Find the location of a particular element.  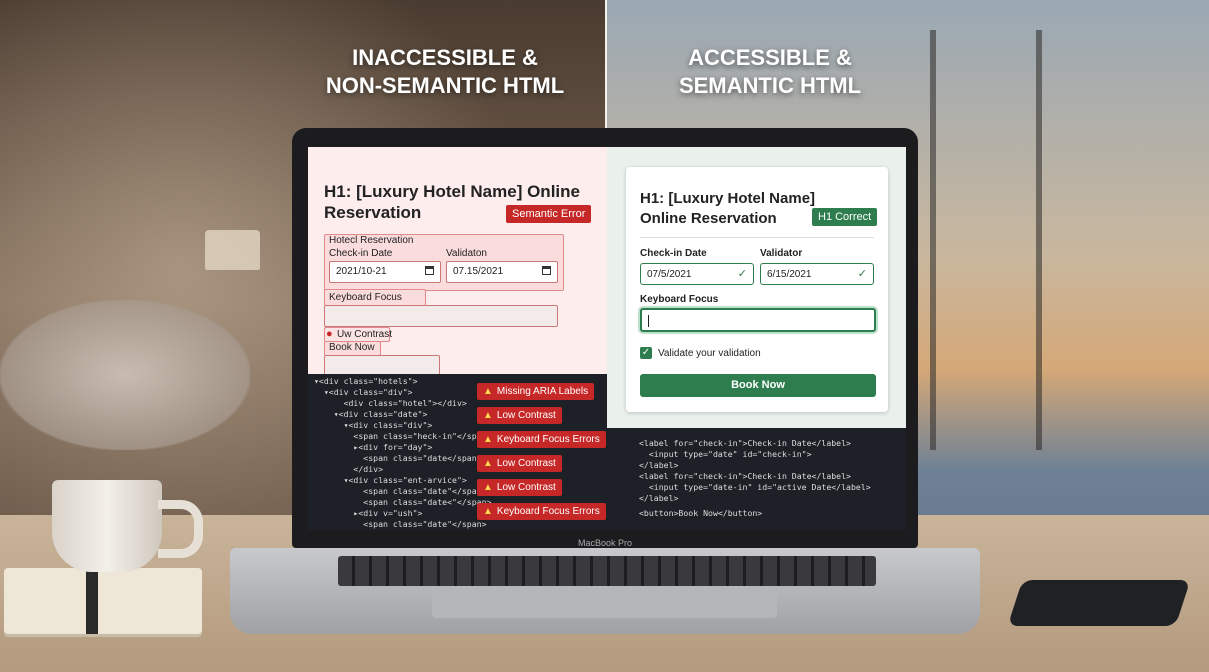

code-line: </label> is located at coordinates (659, 498).